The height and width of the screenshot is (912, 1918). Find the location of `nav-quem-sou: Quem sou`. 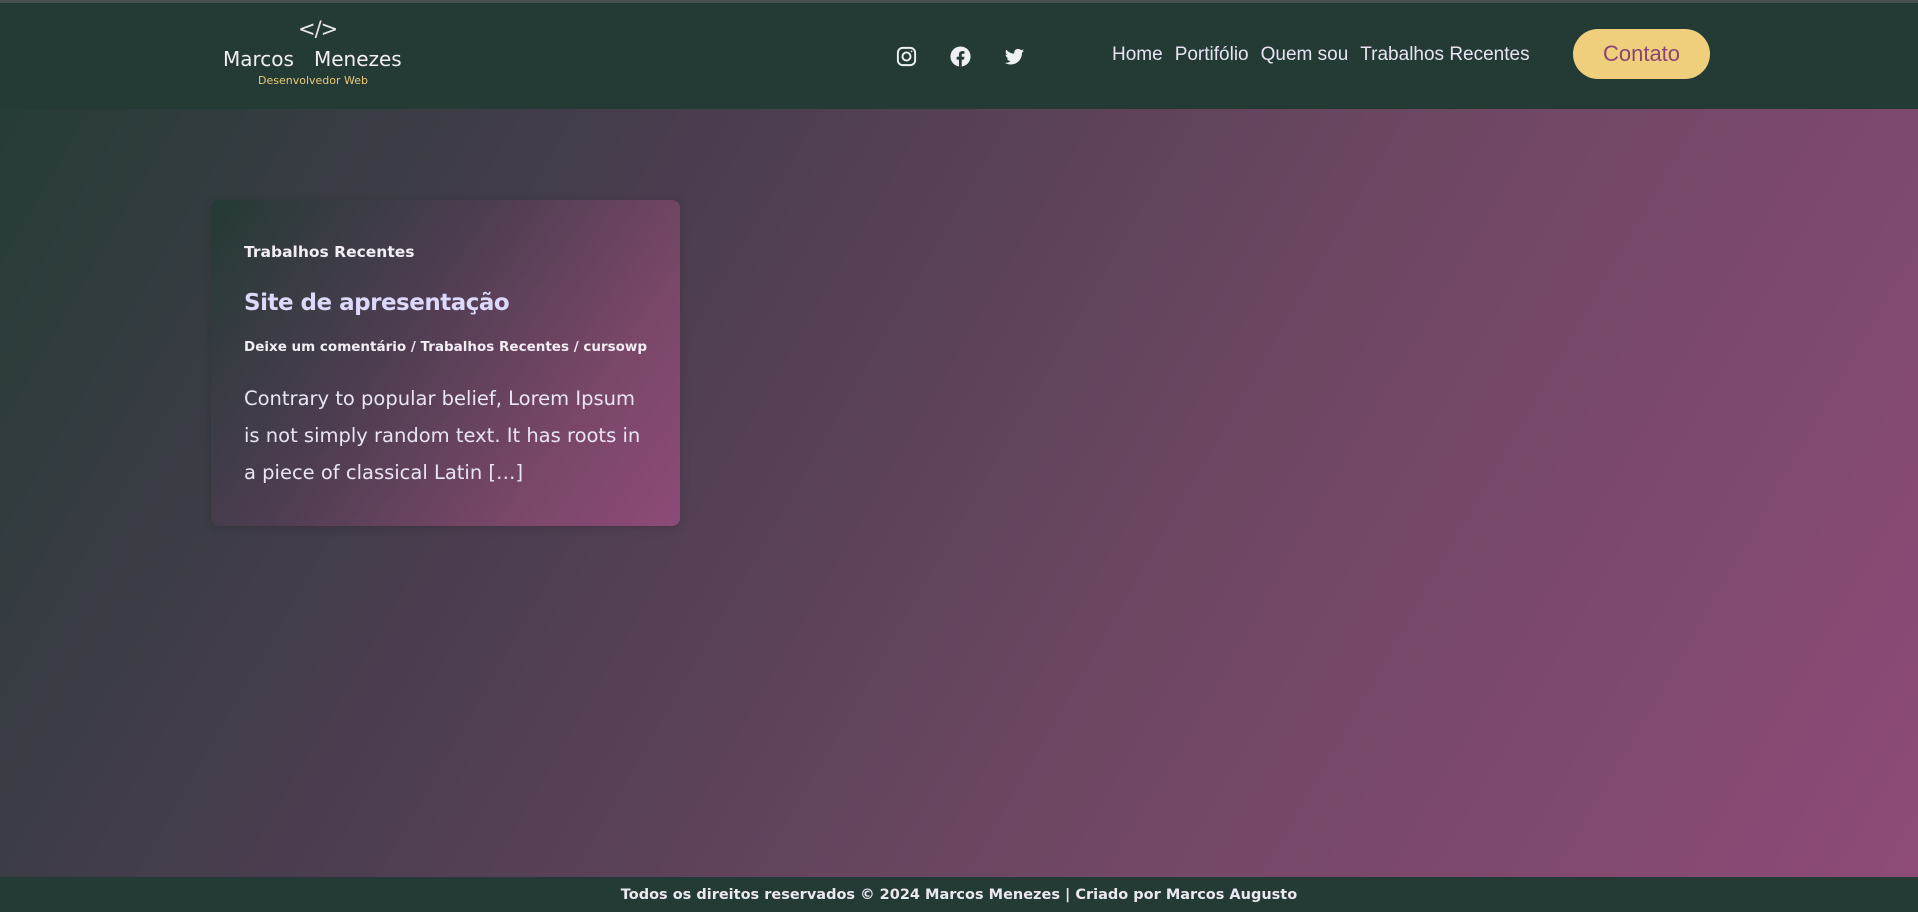

nav-quem-sou: Quem sou is located at coordinates (1305, 55).